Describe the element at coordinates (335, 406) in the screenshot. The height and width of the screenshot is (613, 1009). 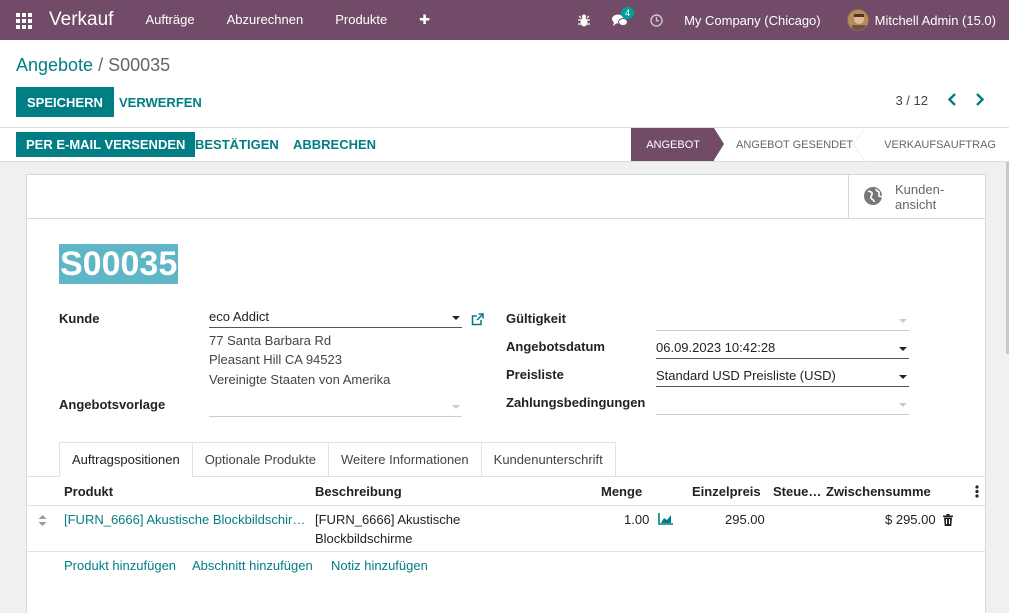
I see `template-field` at that location.